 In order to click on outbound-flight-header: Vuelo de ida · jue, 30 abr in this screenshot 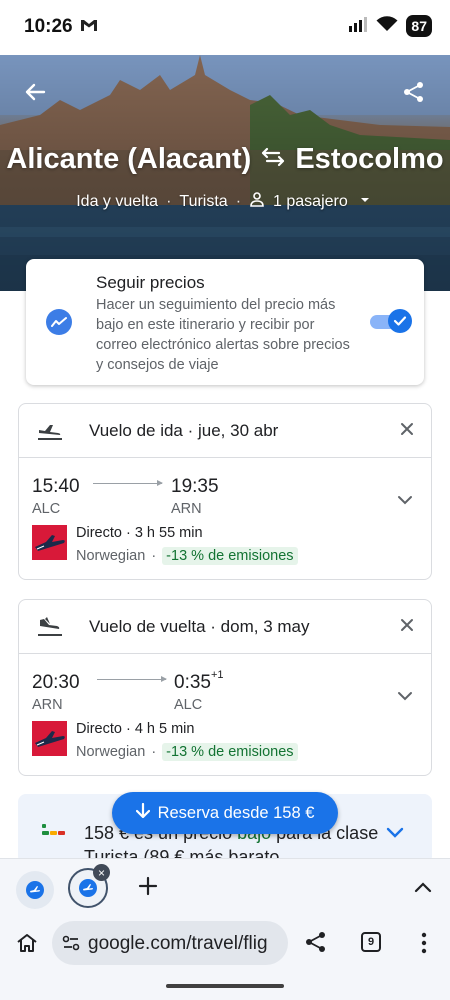, I will do `click(225, 431)`.